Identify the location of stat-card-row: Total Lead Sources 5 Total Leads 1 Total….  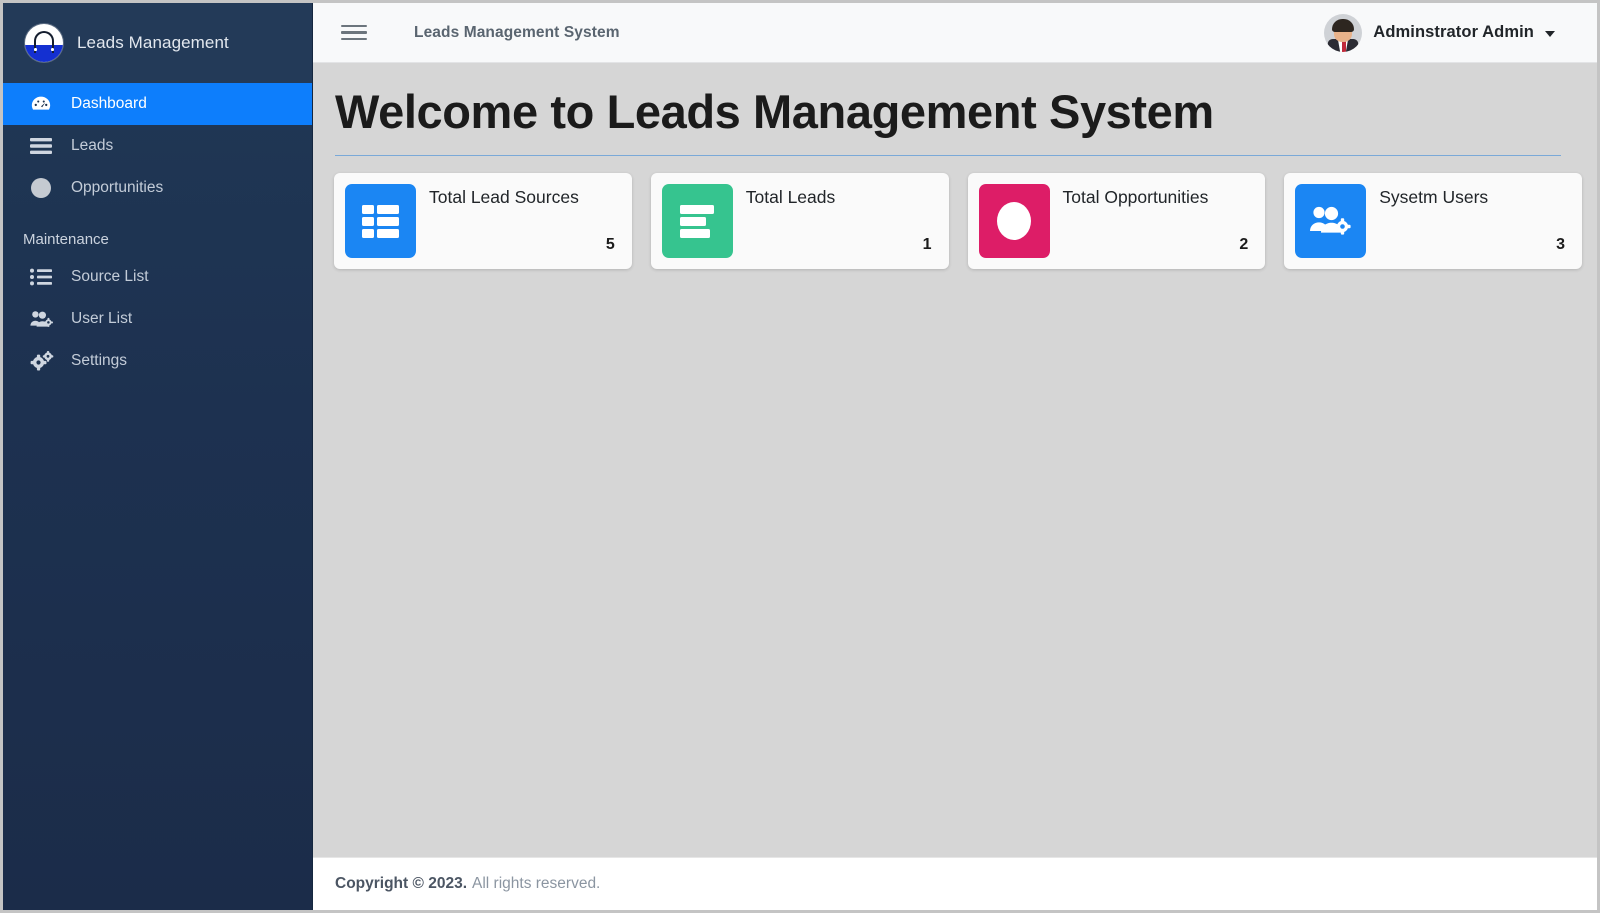
(955, 213).